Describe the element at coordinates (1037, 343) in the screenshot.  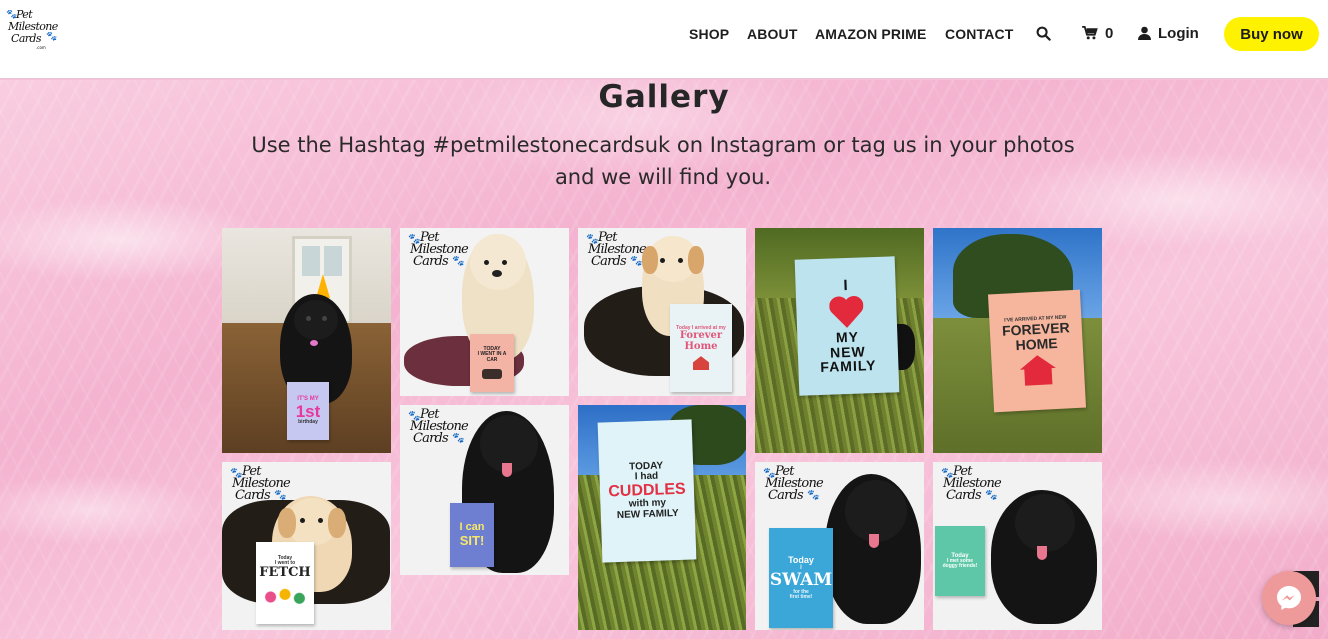
I see `card-text: HOME` at that location.